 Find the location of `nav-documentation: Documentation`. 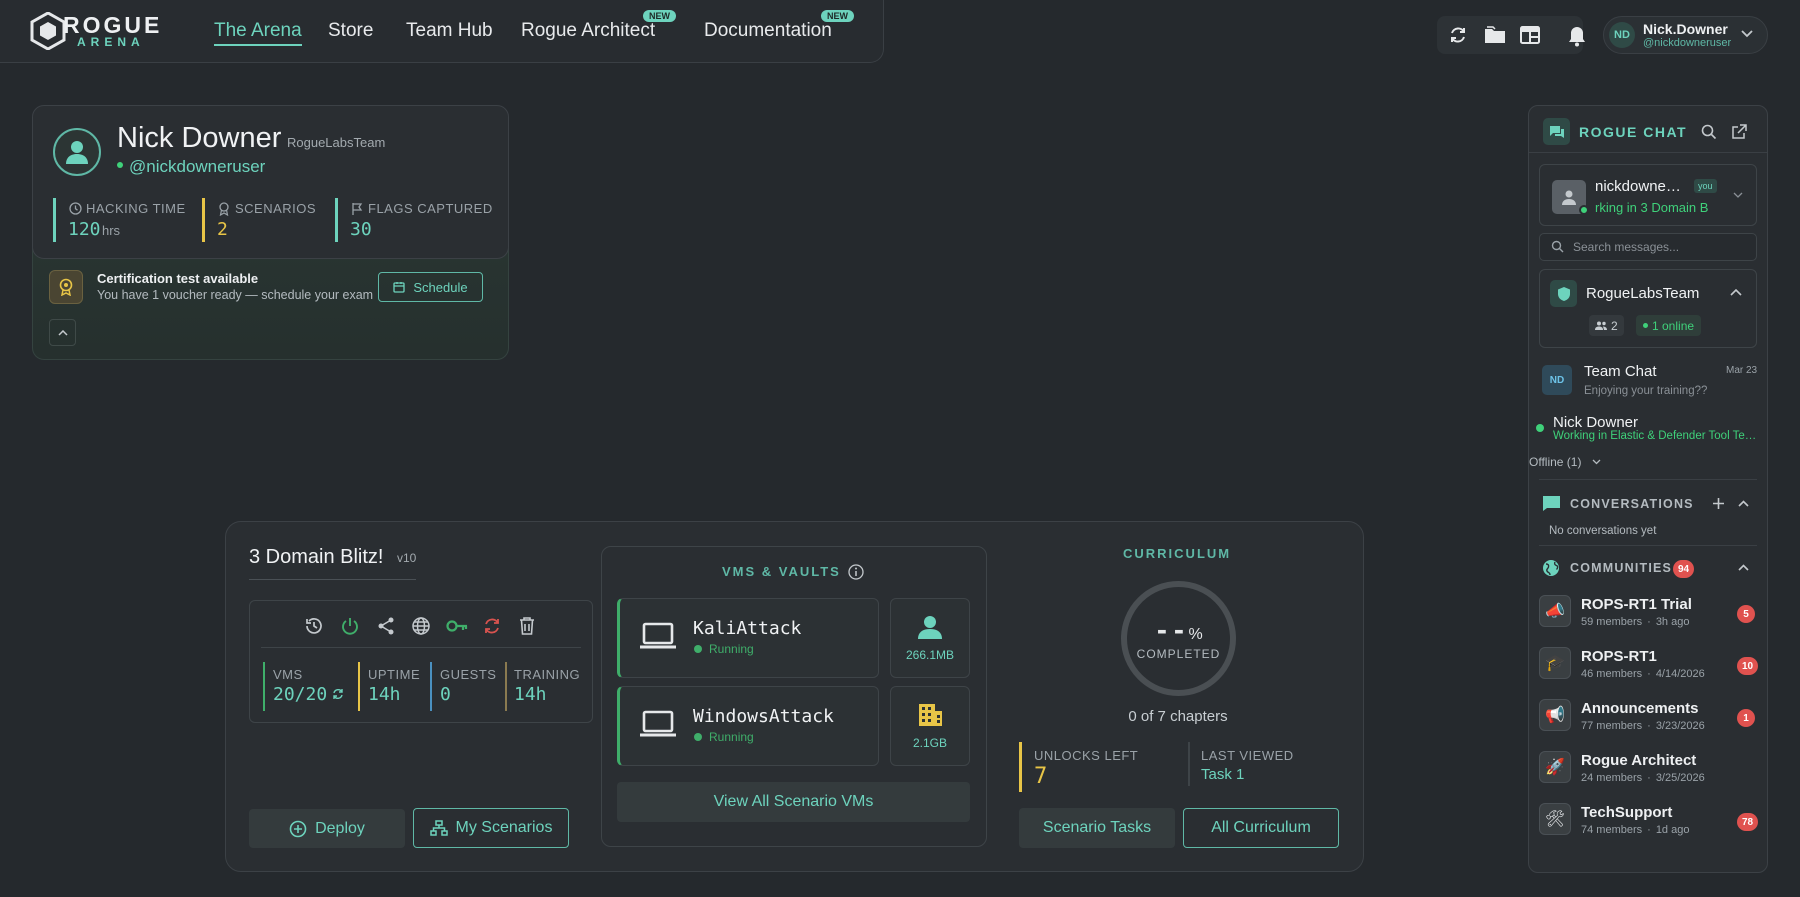

nav-documentation: Documentation is located at coordinates (768, 31).